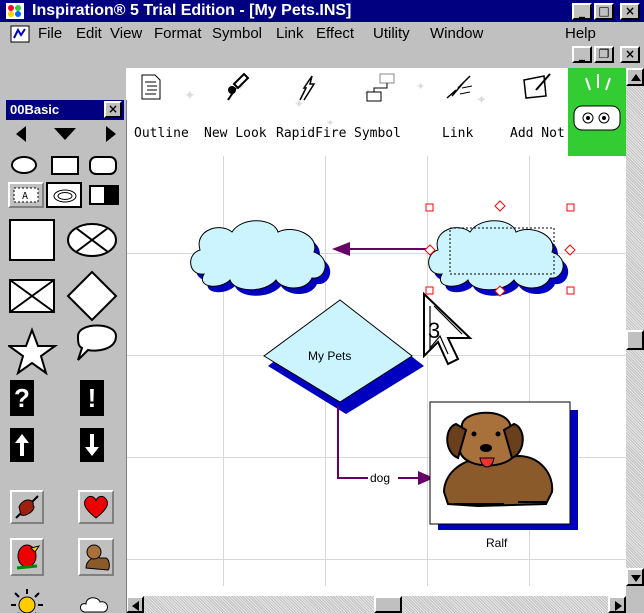 The image size is (644, 613). Describe the element at coordinates (580, 33) in the screenshot. I see `menu-help: Help` at that location.